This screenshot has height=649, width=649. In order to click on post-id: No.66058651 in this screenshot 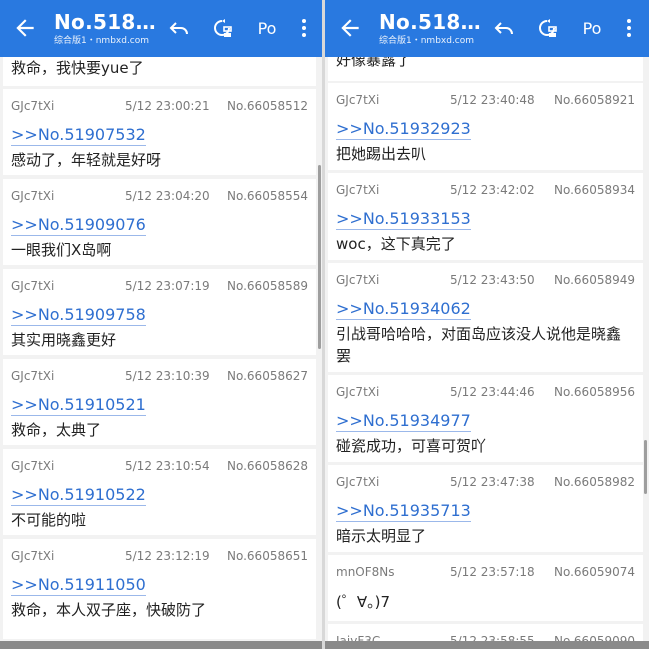, I will do `click(267, 556)`.